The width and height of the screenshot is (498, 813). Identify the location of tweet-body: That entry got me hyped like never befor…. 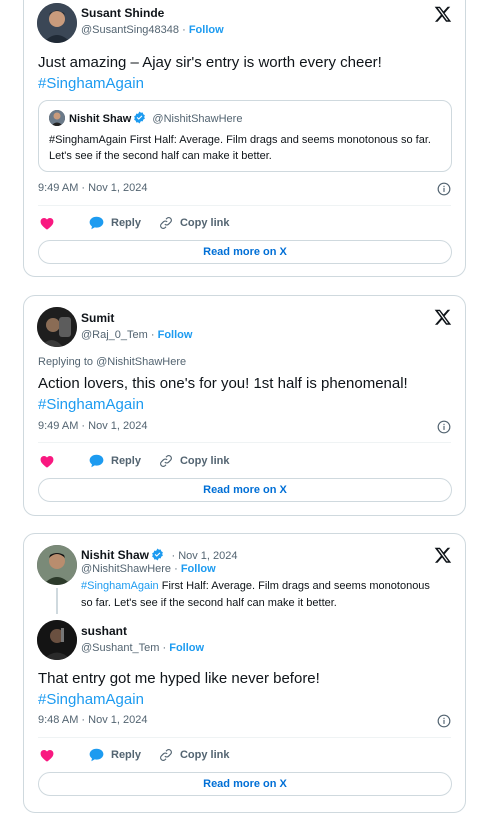
(179, 678).